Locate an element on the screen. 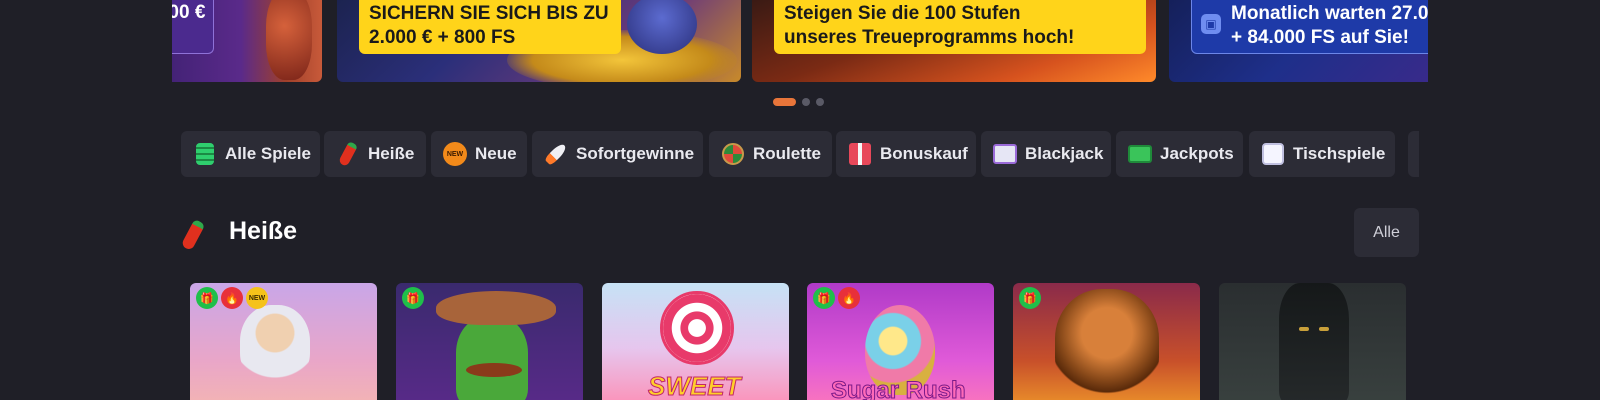 This screenshot has width=1600, height=400. promo-banner-2: SICHERN SIE SICH BIS ZU 2.000 € + 800 FS is located at coordinates (539, 41).